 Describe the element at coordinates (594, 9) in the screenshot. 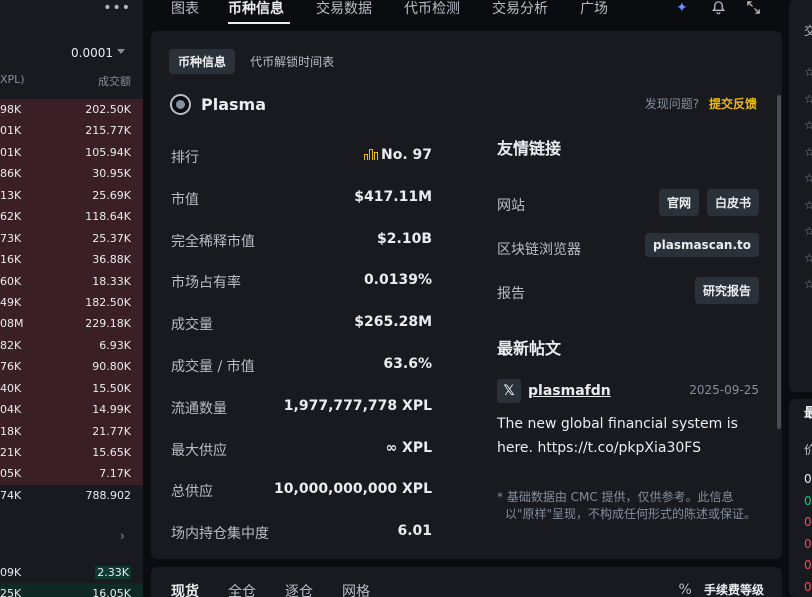

I see `tab-square: 广场` at that location.